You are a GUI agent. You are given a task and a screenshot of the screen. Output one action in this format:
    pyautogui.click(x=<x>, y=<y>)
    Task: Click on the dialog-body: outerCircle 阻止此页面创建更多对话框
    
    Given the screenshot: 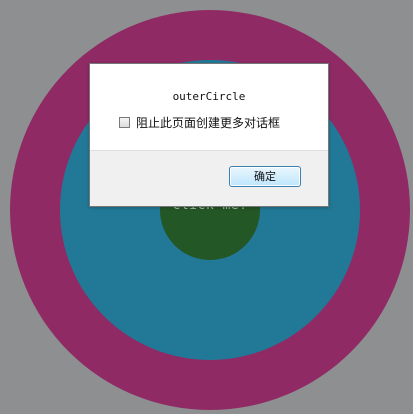 What is the action you would take?
    pyautogui.click(x=209, y=108)
    